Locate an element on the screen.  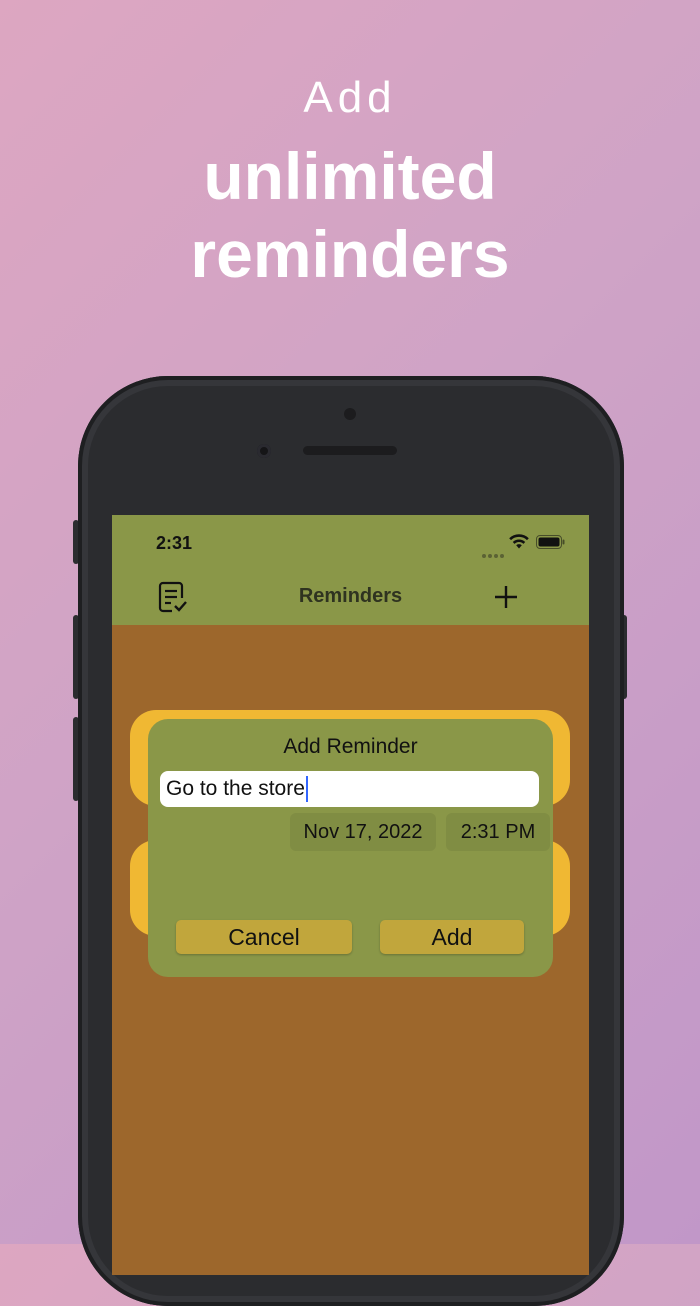
reminder-text-input: Go to the store is located at coordinates (349, 789).